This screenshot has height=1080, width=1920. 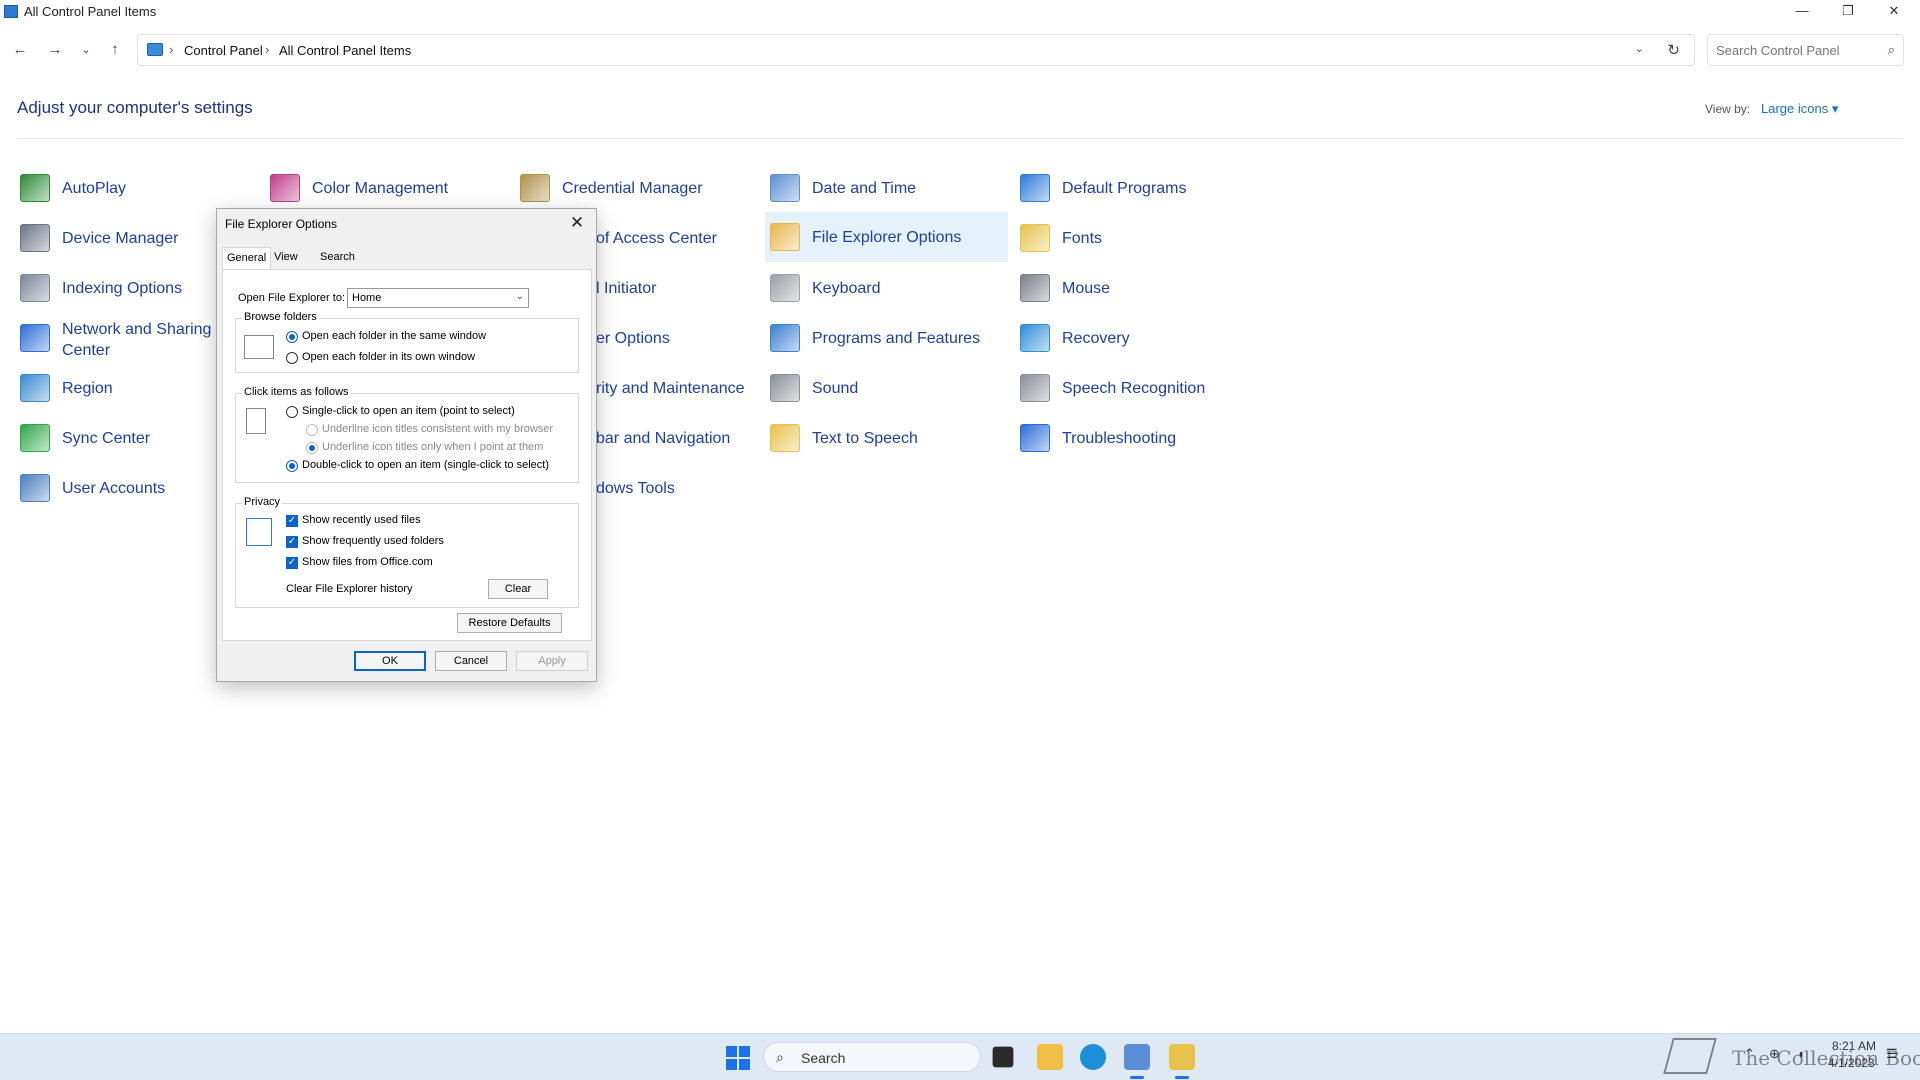 I want to click on item-label: rity and Maintenance, so click(x=670, y=388).